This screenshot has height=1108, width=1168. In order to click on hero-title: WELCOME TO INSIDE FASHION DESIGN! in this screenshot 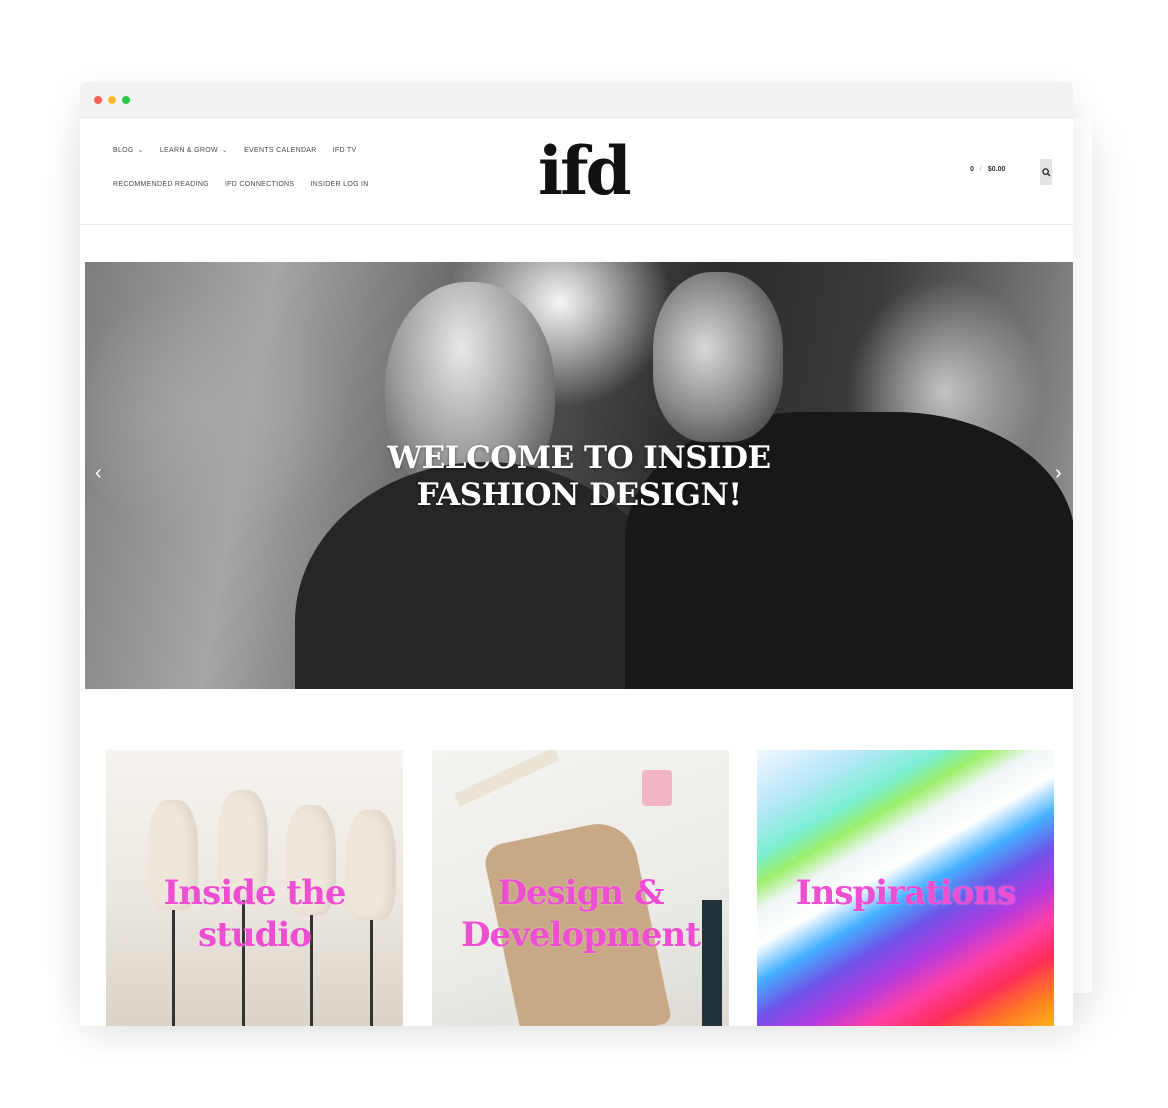, I will do `click(579, 477)`.